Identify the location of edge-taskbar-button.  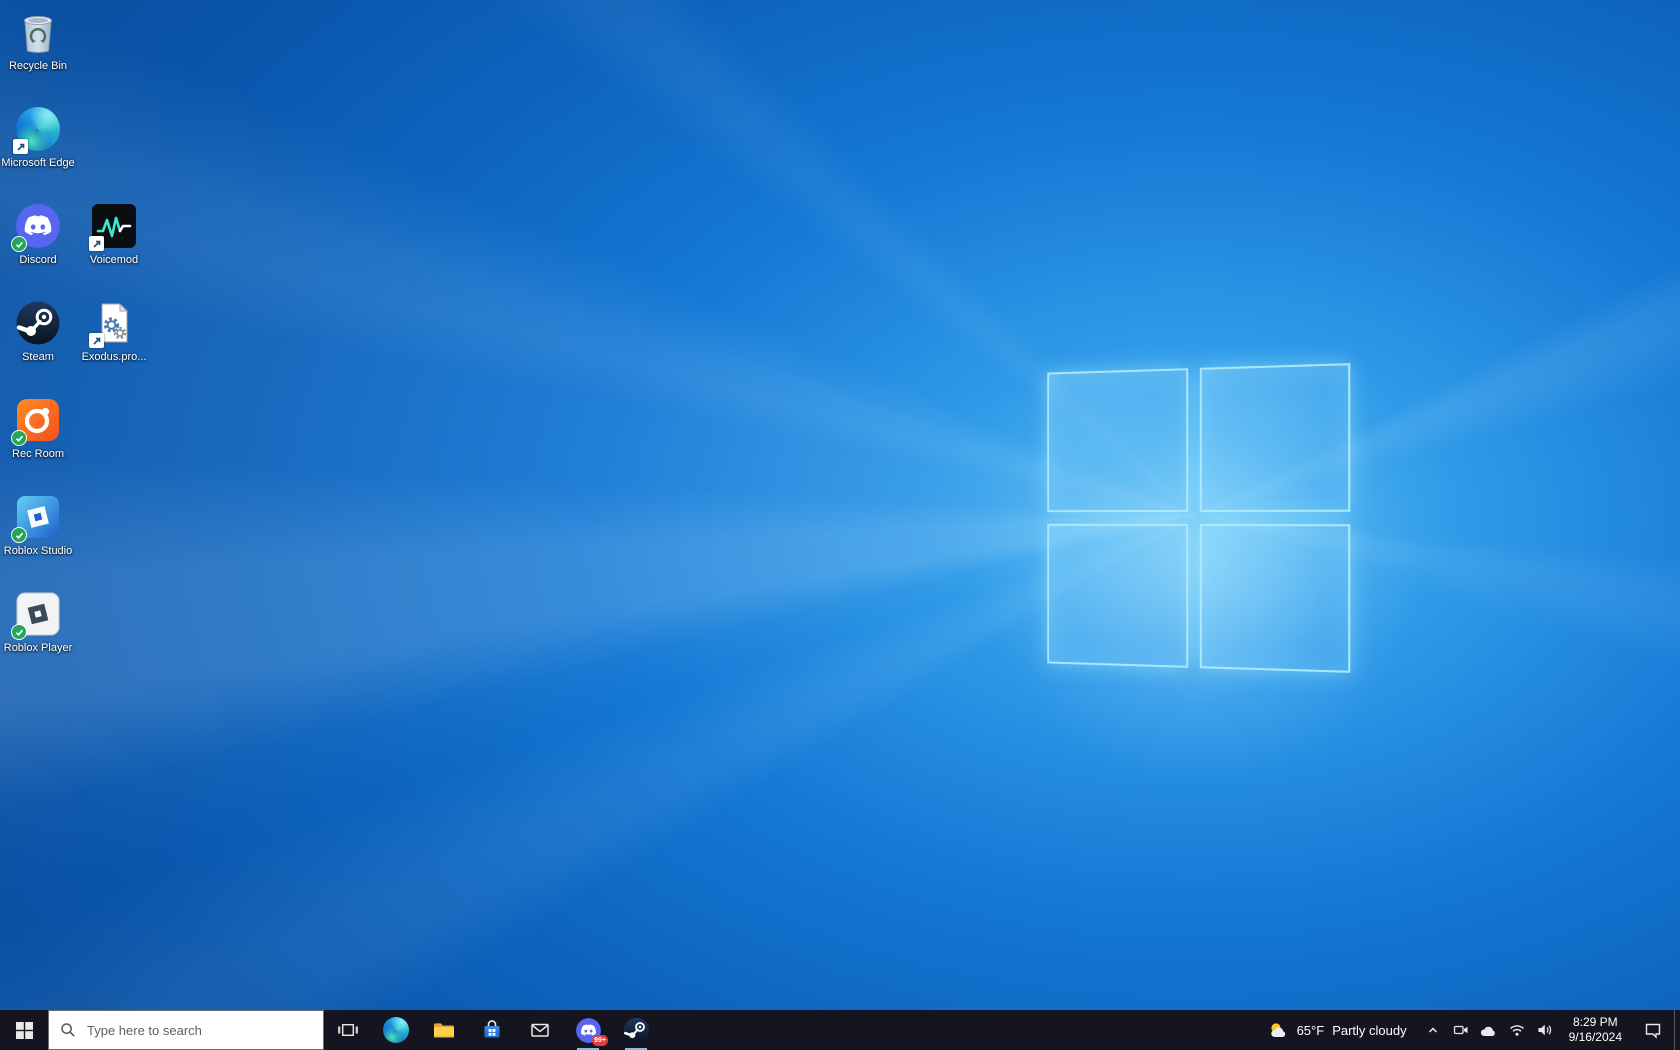
(396, 1030).